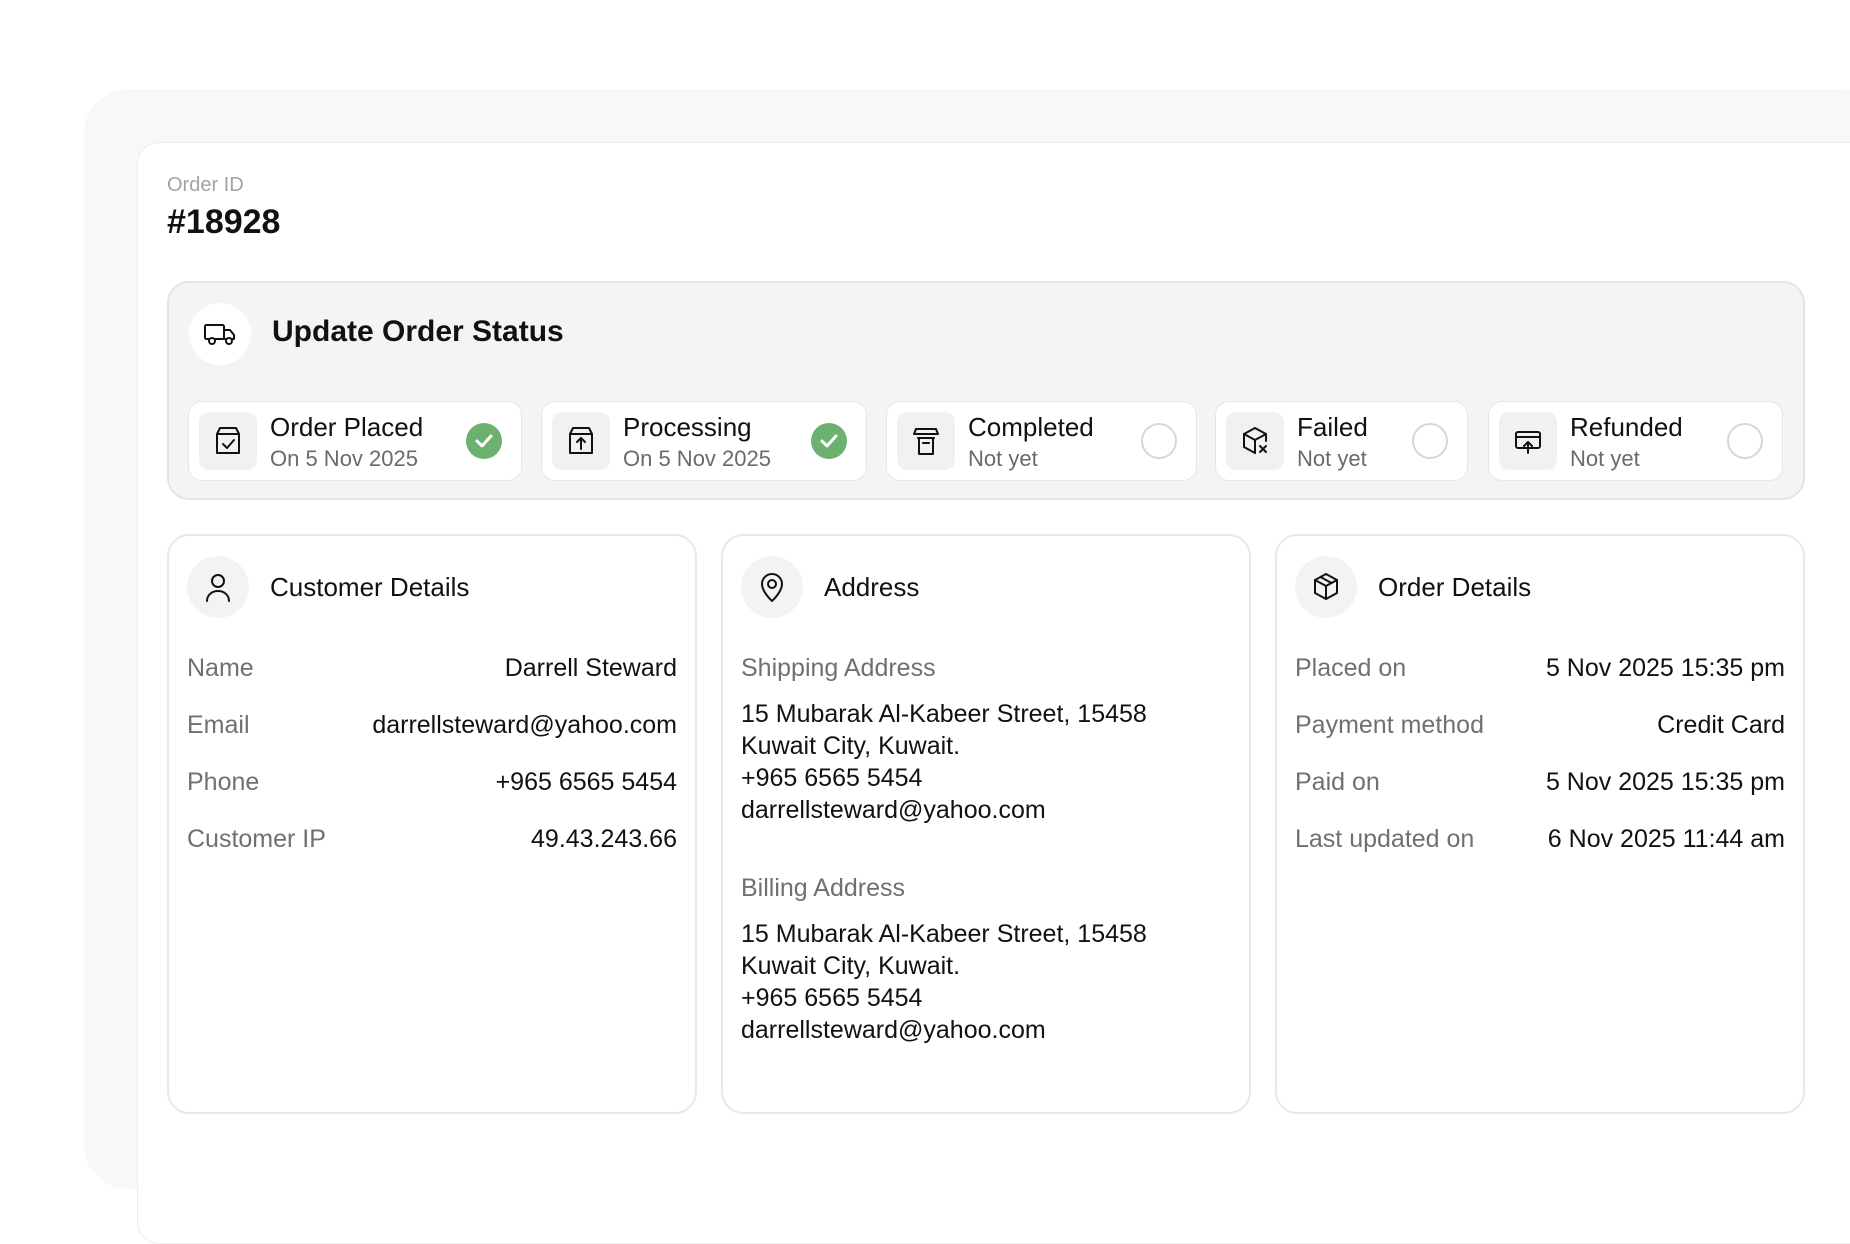 The image size is (1850, 1244). What do you see at coordinates (823, 888) in the screenshot?
I see `billing-address-label: Billing Address` at bounding box center [823, 888].